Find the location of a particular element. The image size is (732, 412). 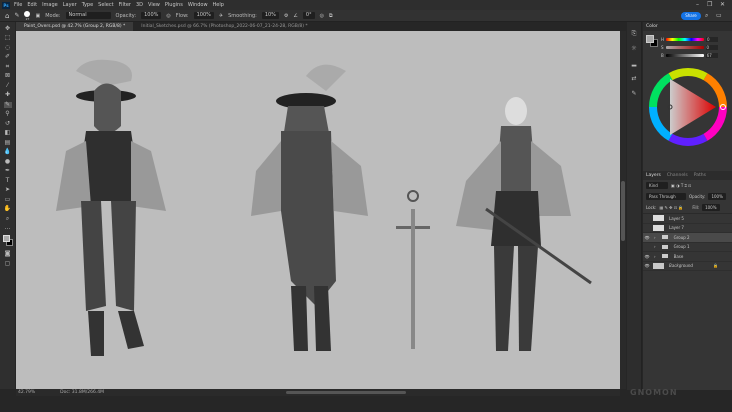

symmetry-icon: ⧉ is located at coordinates (331, 16).